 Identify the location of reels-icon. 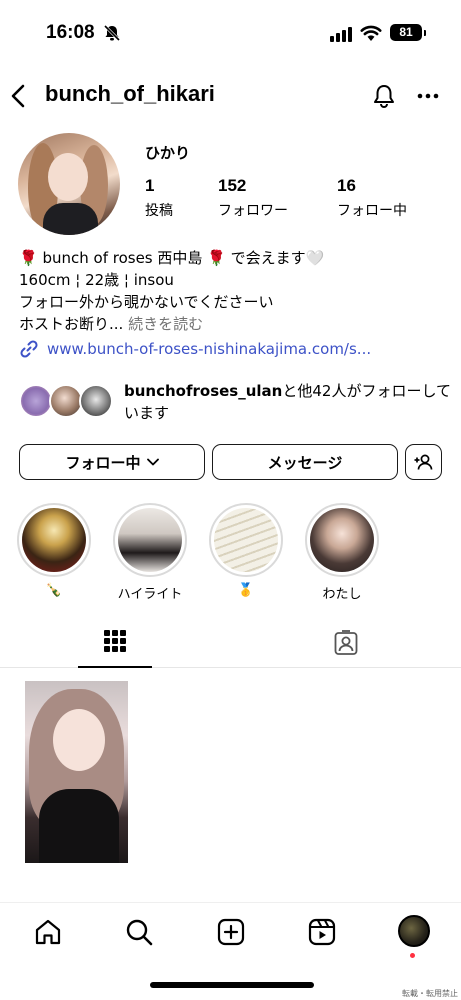
(322, 932).